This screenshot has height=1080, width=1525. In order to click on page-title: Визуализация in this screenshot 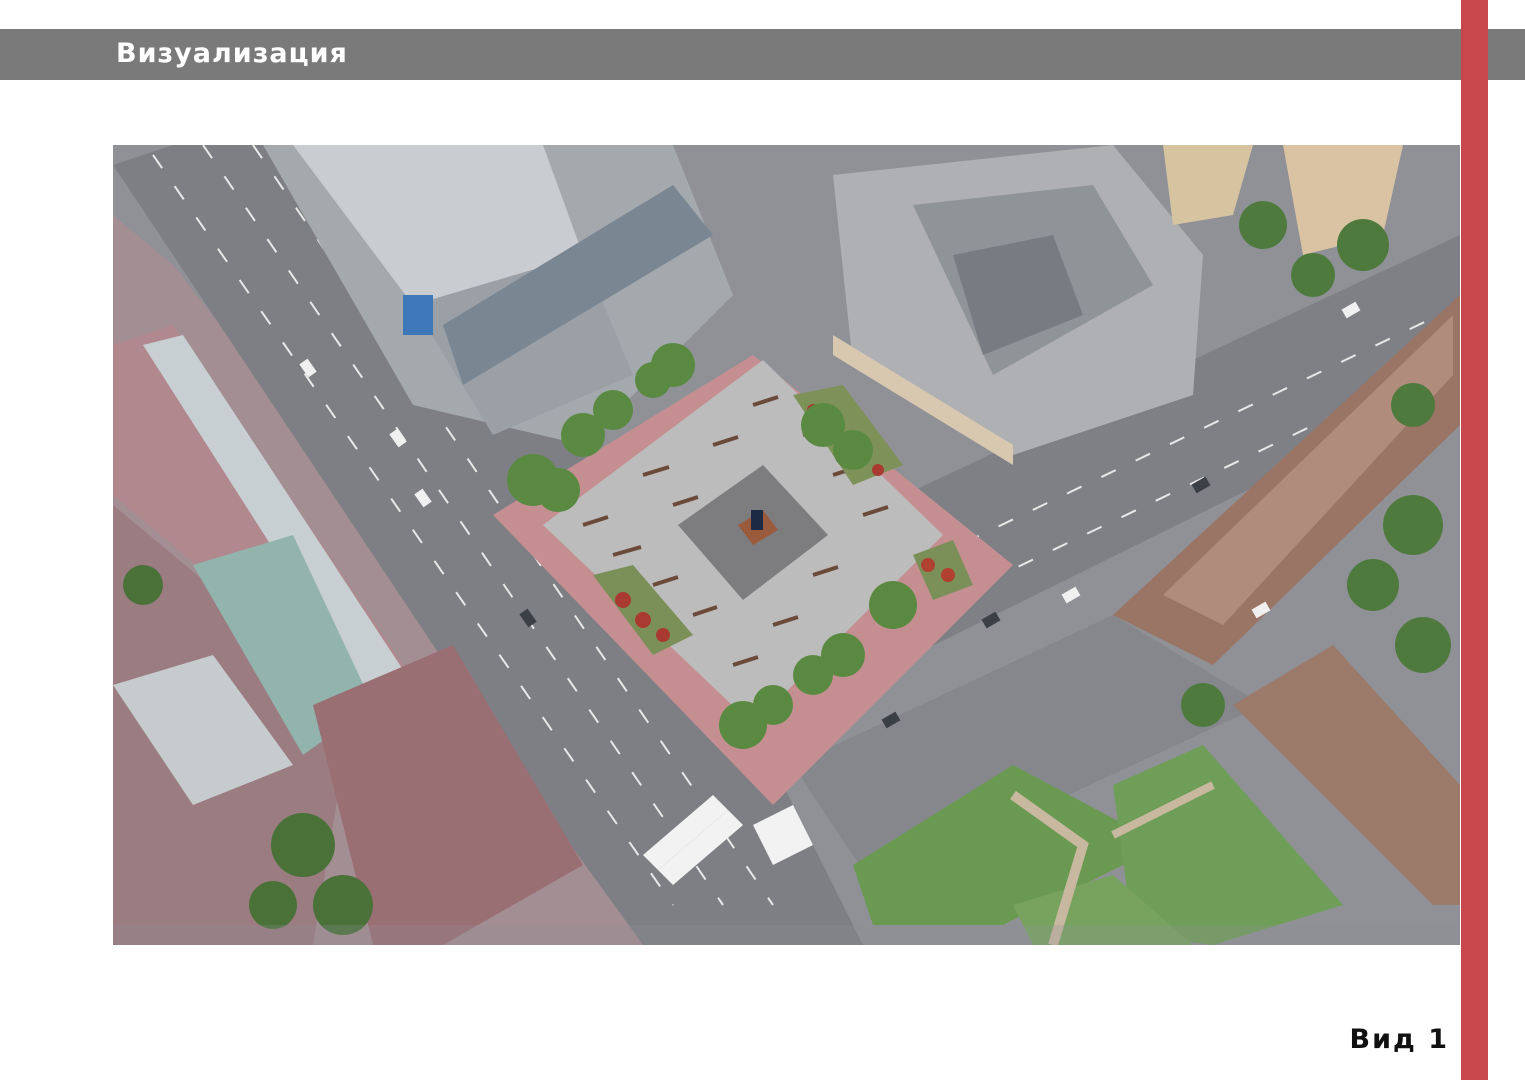, I will do `click(232, 53)`.